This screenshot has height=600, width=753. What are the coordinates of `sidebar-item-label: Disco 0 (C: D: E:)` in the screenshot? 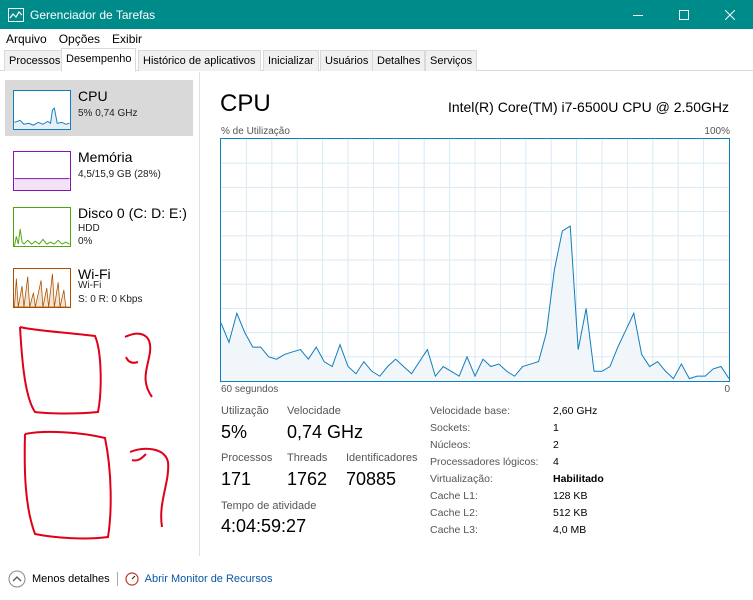 It's located at (132, 213).